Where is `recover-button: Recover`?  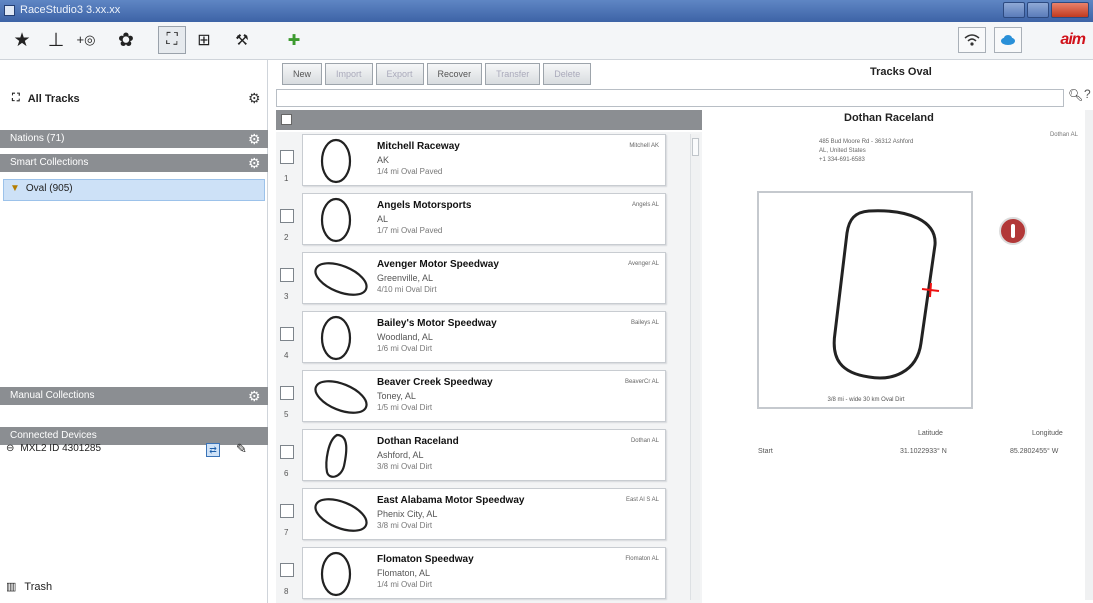 recover-button: Recover is located at coordinates (454, 74).